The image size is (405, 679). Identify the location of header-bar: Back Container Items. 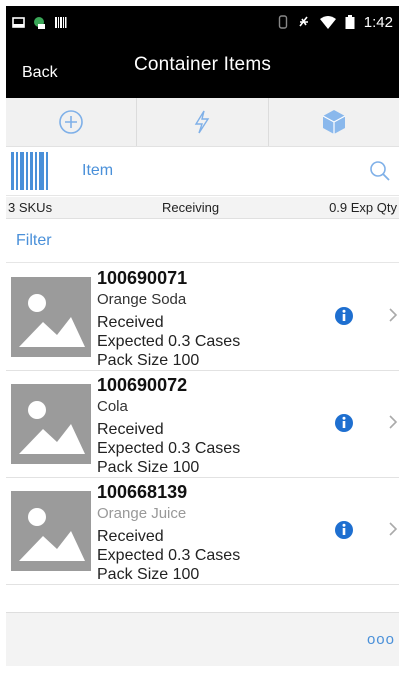
(202, 68).